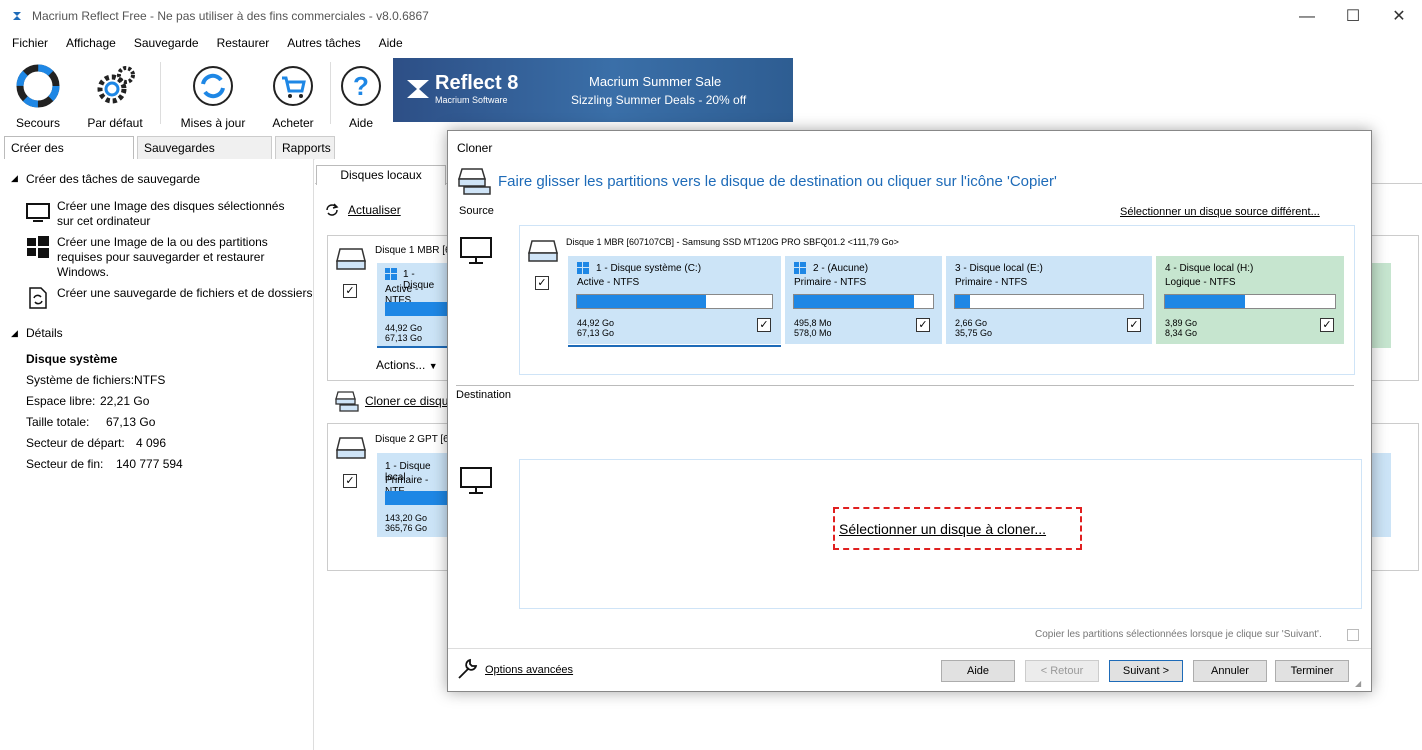 This screenshot has width=1422, height=750. I want to click on actions-dropdown: Actions... ▼, so click(407, 365).